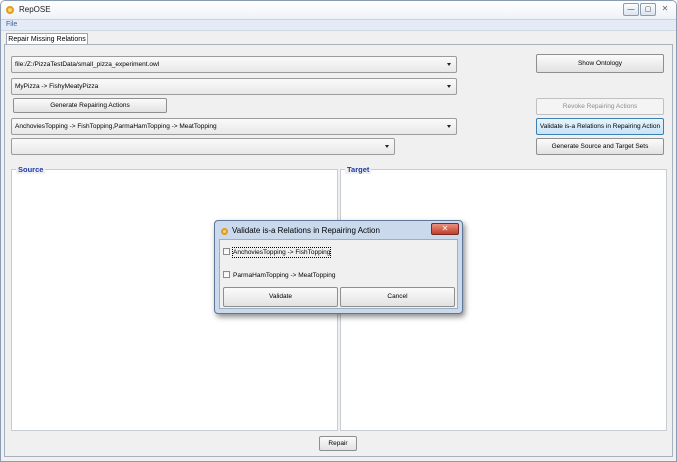  I want to click on repair-button: Repair, so click(338, 443).